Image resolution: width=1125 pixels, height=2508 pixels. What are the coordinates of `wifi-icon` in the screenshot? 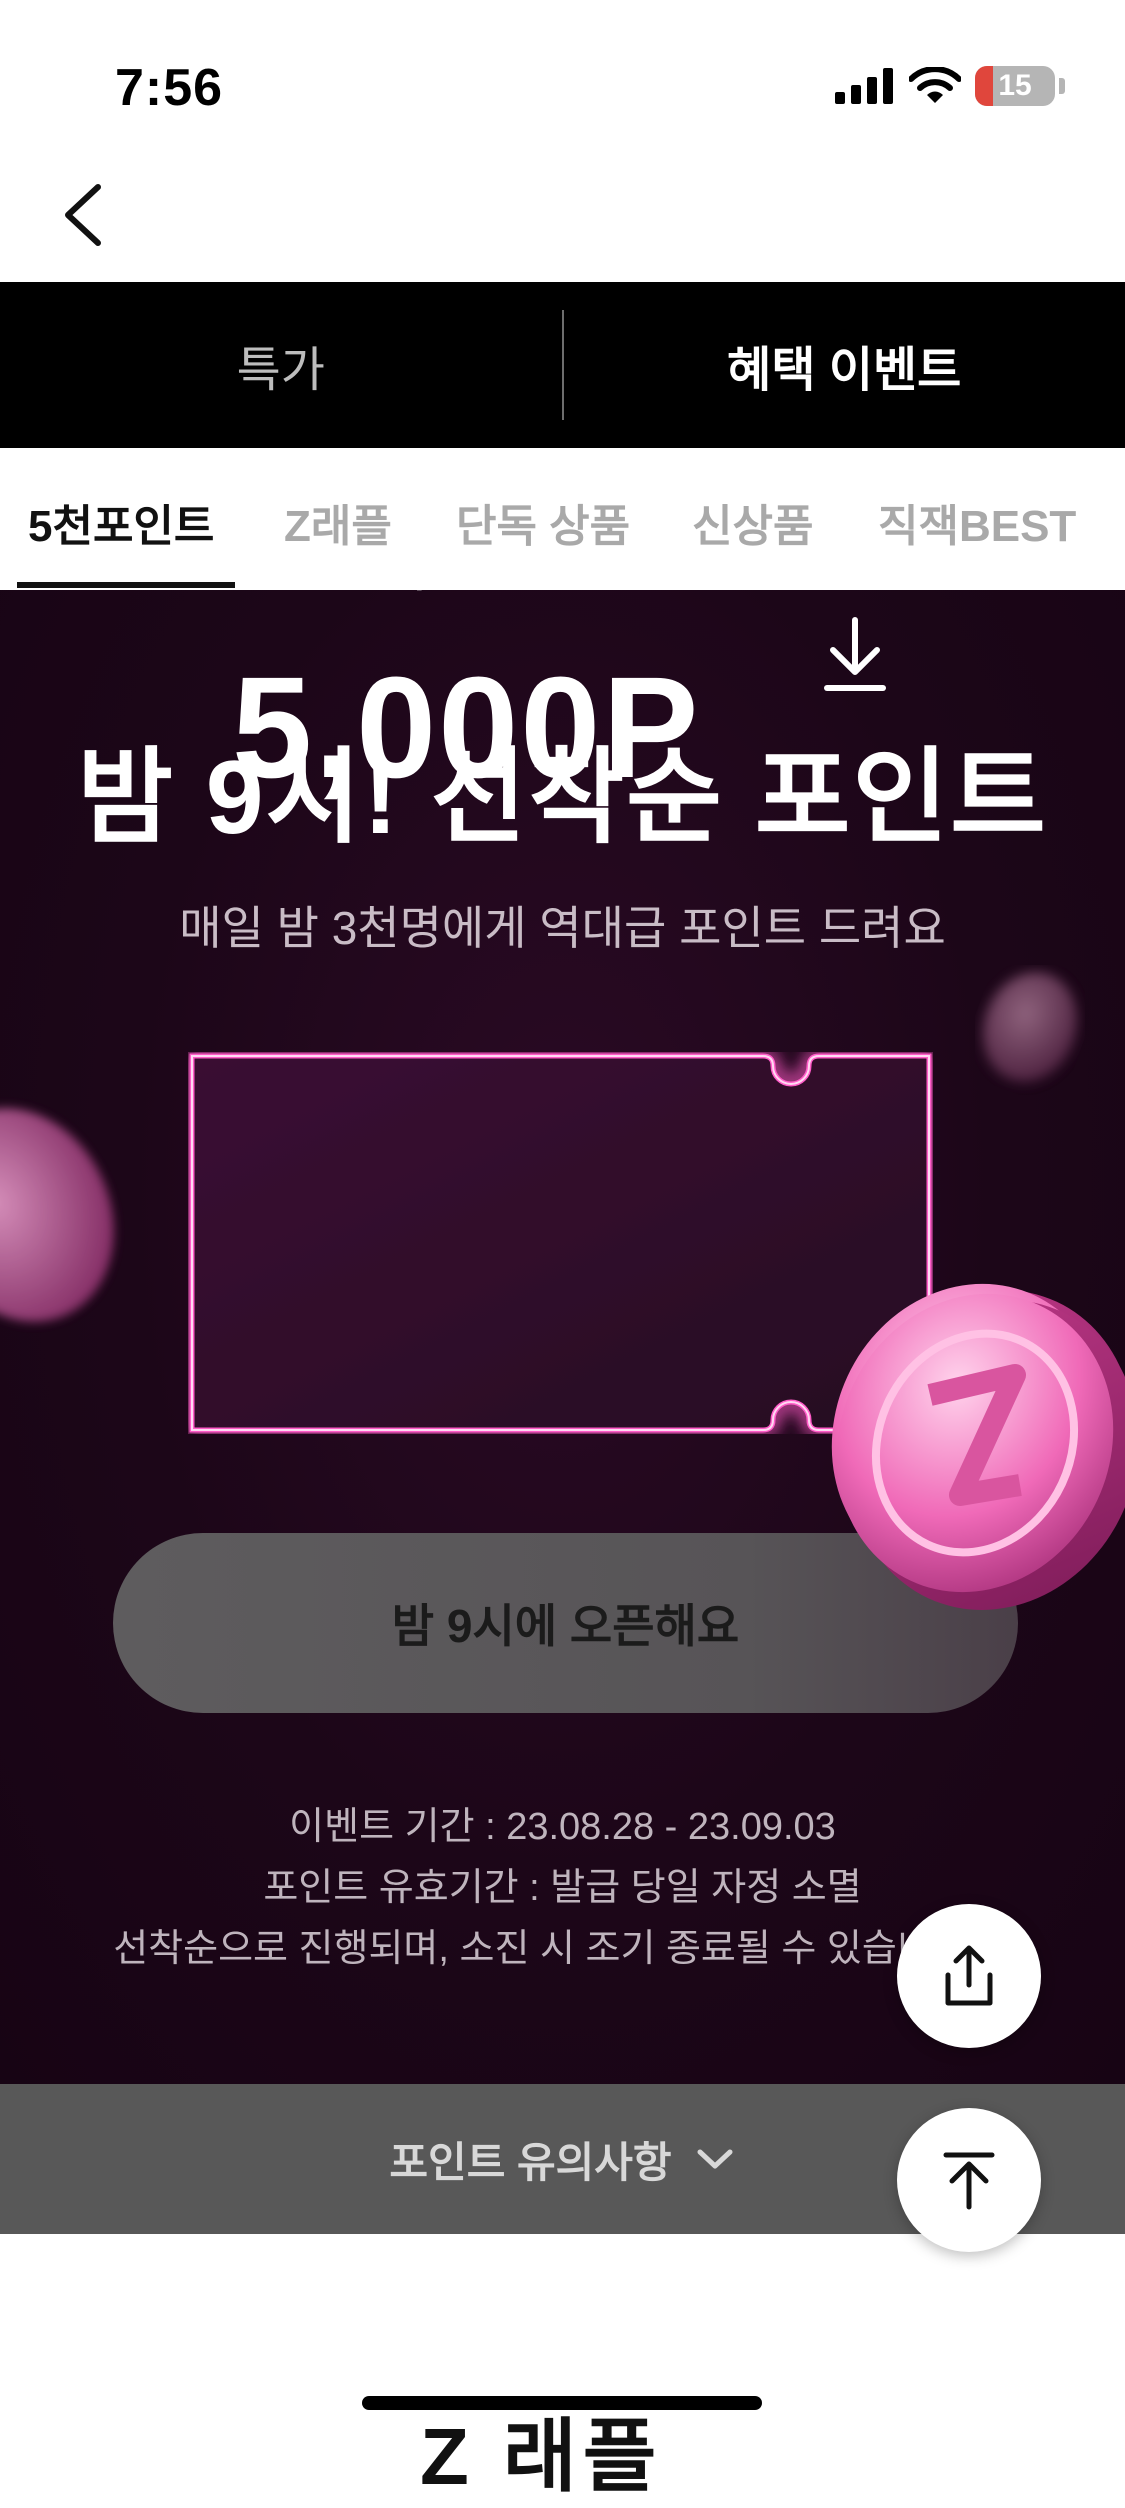 It's located at (935, 86).